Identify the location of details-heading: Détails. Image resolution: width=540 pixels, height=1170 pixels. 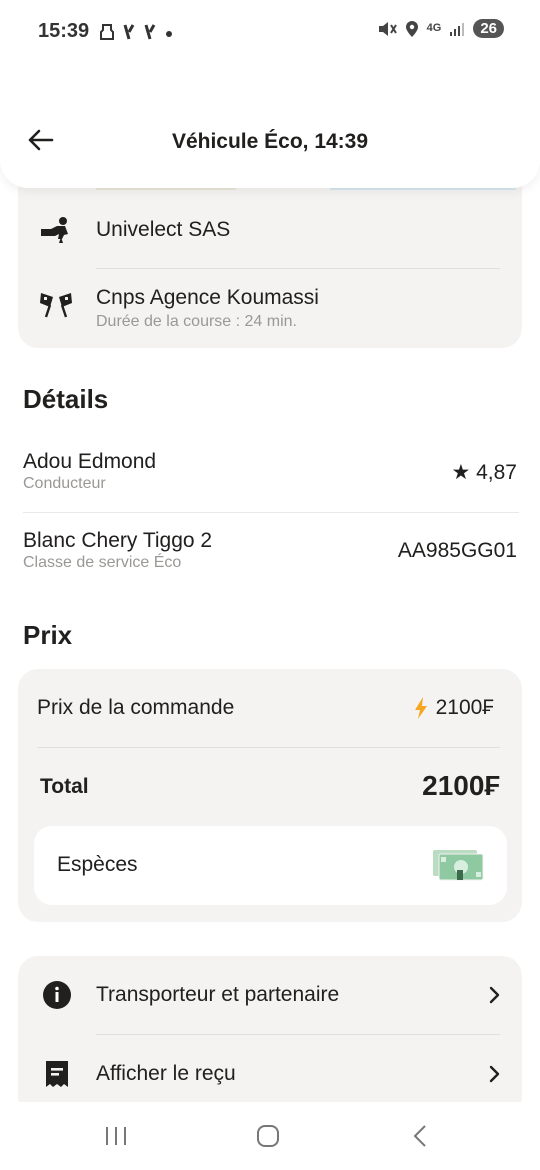
(66, 399).